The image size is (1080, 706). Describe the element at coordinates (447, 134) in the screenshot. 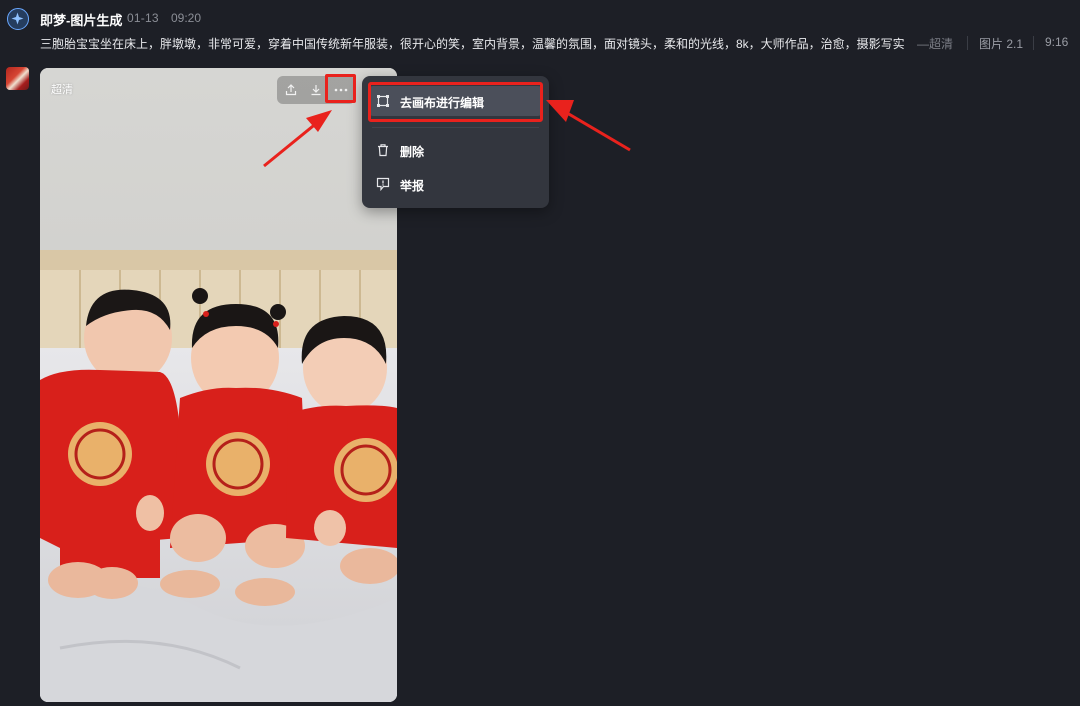

I see `annotation-arrows` at that location.